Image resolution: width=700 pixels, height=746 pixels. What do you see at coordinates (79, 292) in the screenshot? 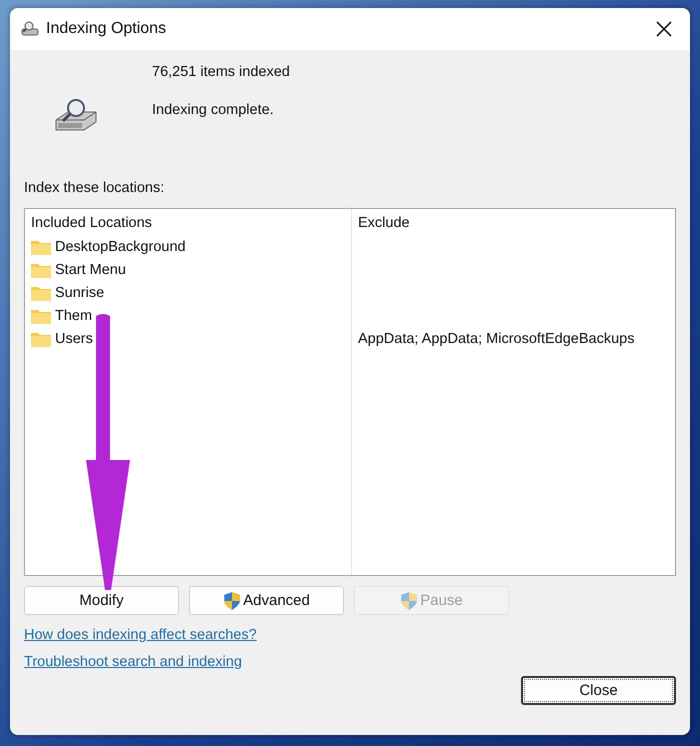
I see `location-name: Sunrise` at bounding box center [79, 292].